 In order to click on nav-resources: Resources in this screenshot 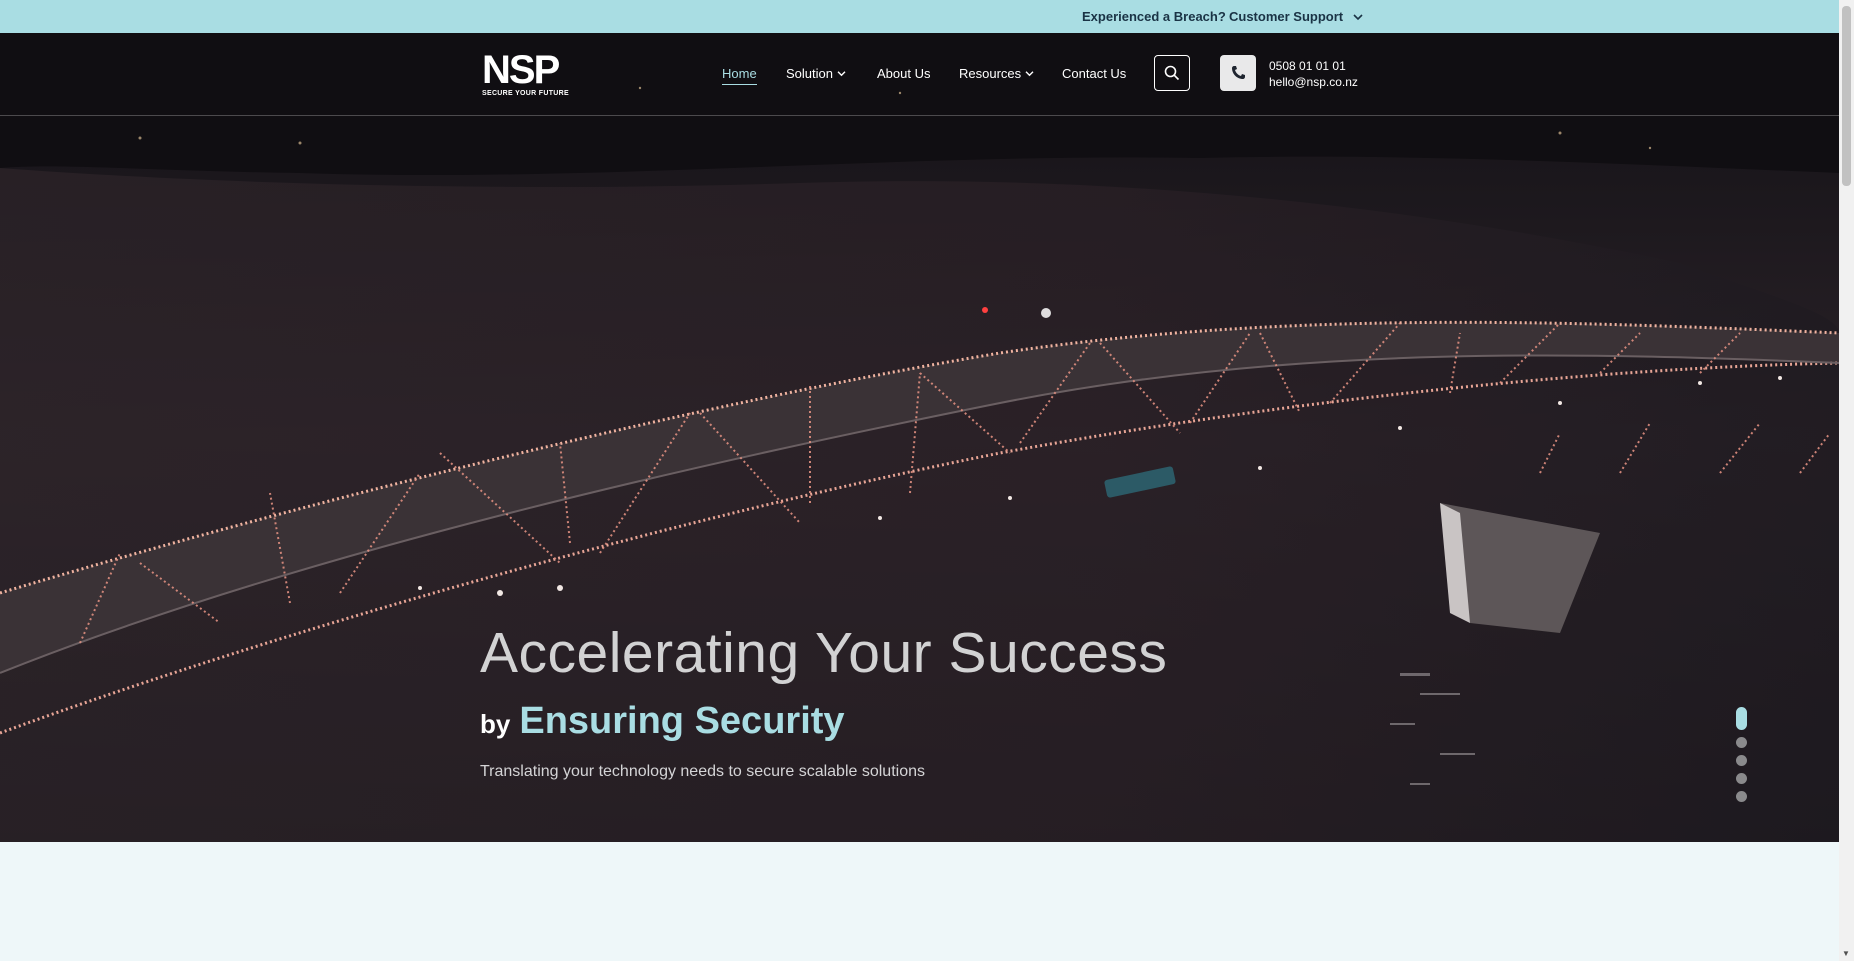, I will do `click(996, 73)`.